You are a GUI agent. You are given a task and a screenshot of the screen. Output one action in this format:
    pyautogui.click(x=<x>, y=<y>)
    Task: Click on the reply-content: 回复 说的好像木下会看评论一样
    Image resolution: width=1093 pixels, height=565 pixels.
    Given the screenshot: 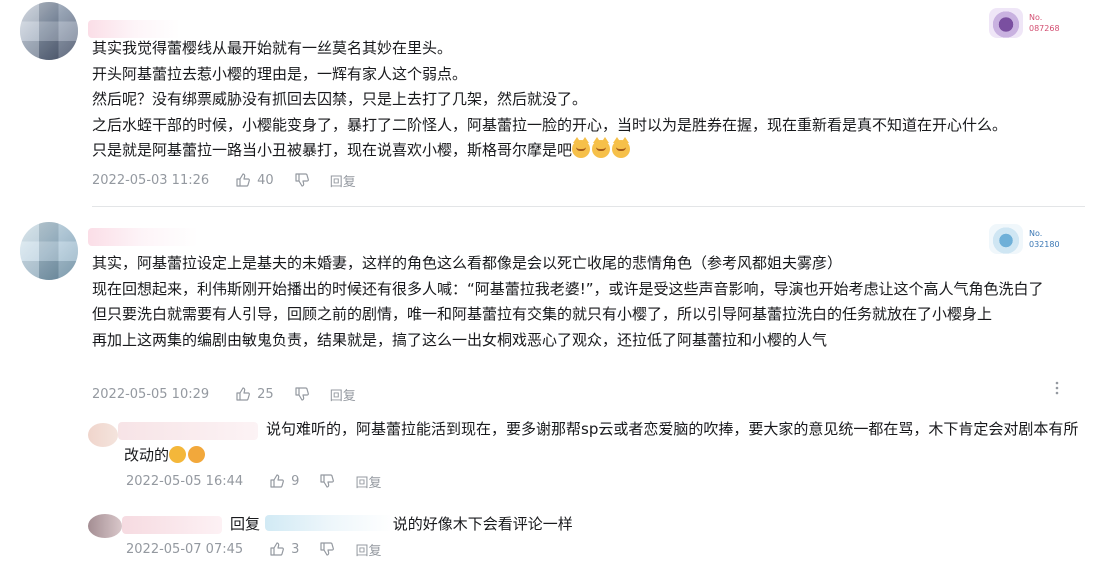 What is the action you would take?
    pyautogui.click(x=490, y=525)
    